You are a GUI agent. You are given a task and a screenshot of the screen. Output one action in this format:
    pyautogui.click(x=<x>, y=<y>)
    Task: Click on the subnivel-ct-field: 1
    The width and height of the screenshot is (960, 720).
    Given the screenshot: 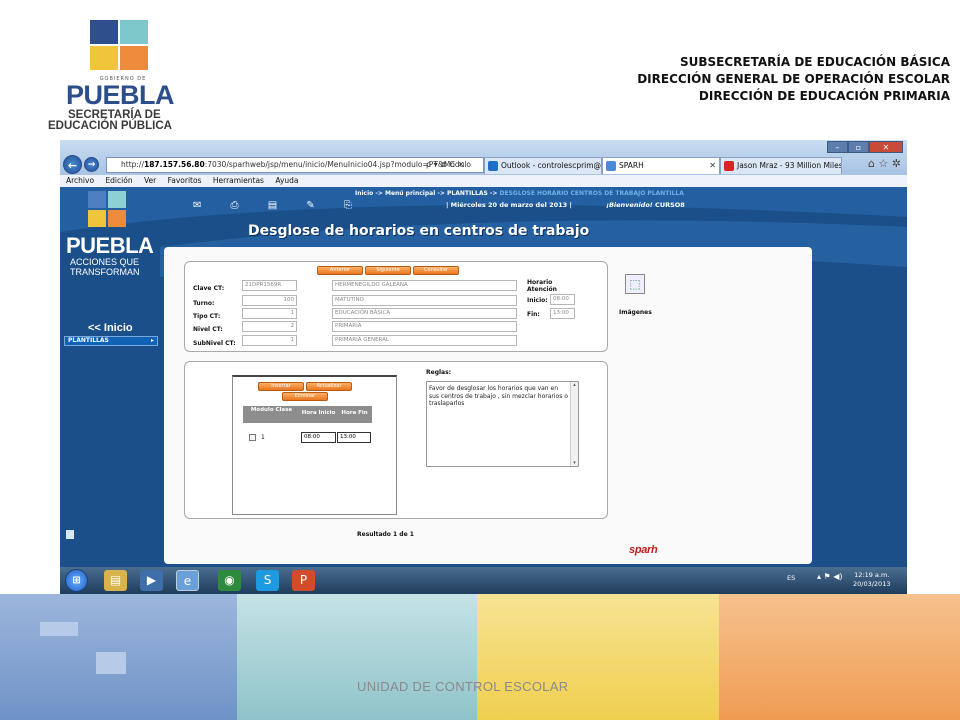 What is the action you would take?
    pyautogui.click(x=269, y=340)
    